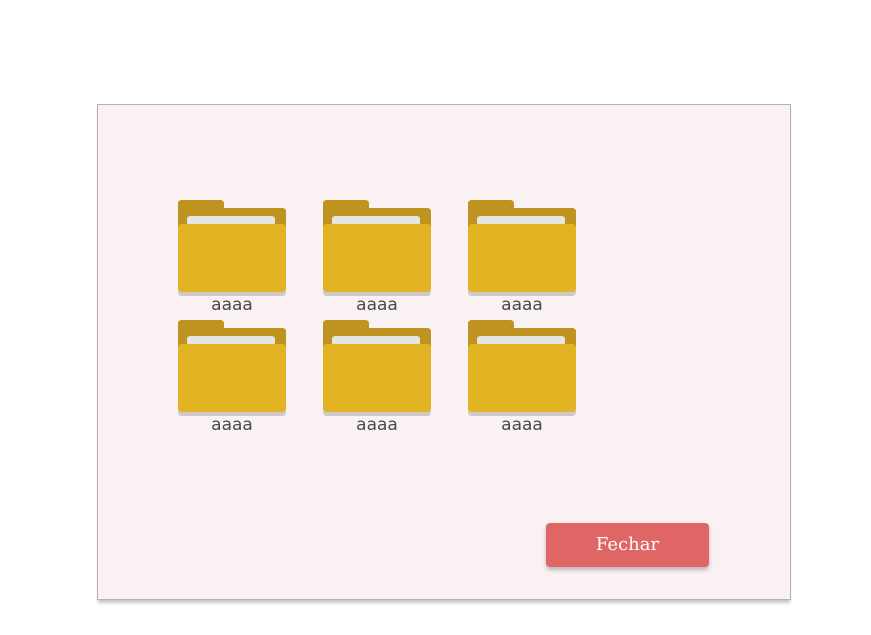 Image resolution: width=871 pixels, height=635 pixels. I want to click on close-button: Fechar, so click(627, 545).